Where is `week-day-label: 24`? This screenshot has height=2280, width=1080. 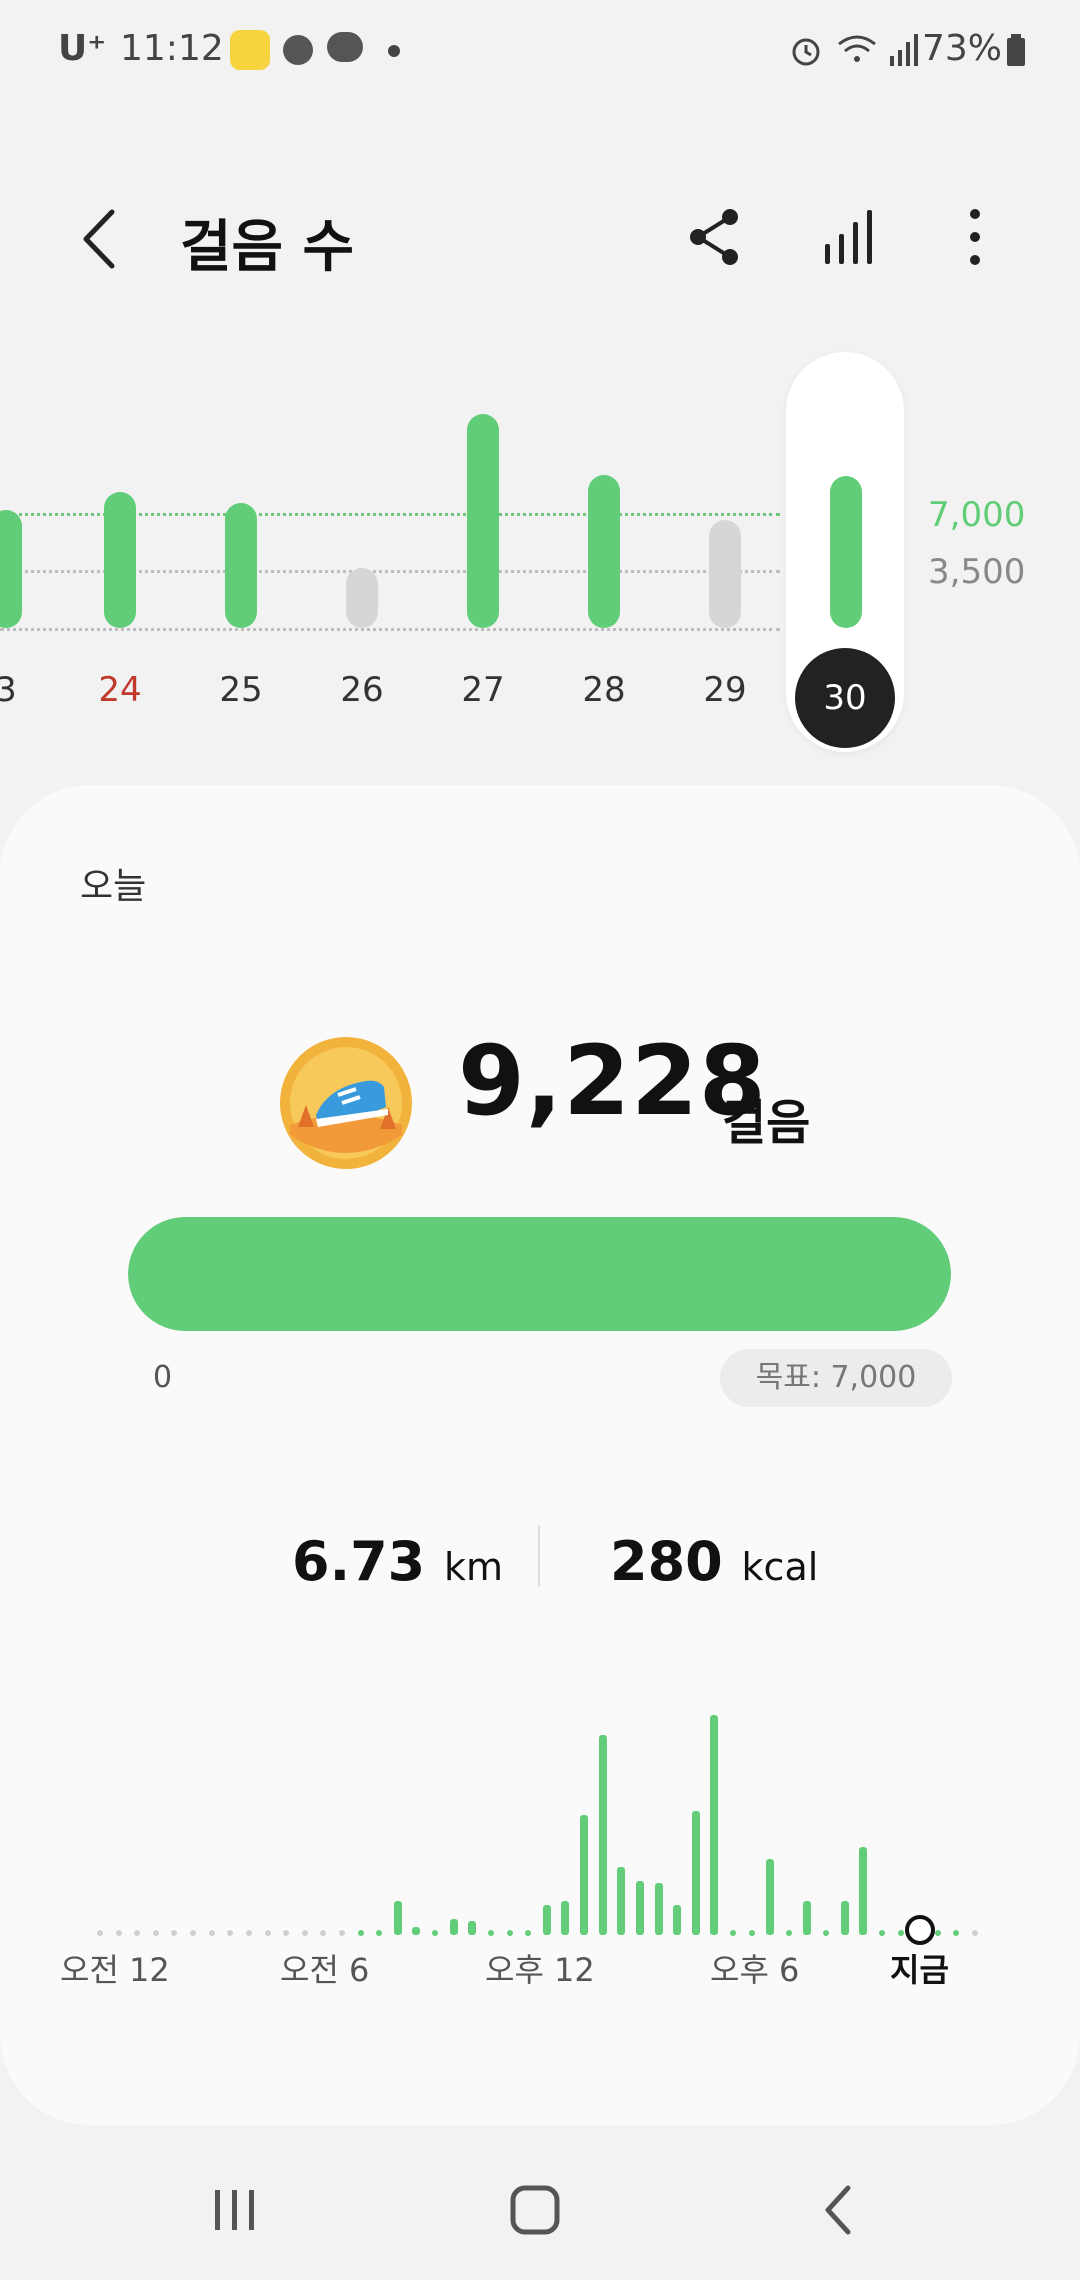
week-day-label: 24 is located at coordinates (120, 690).